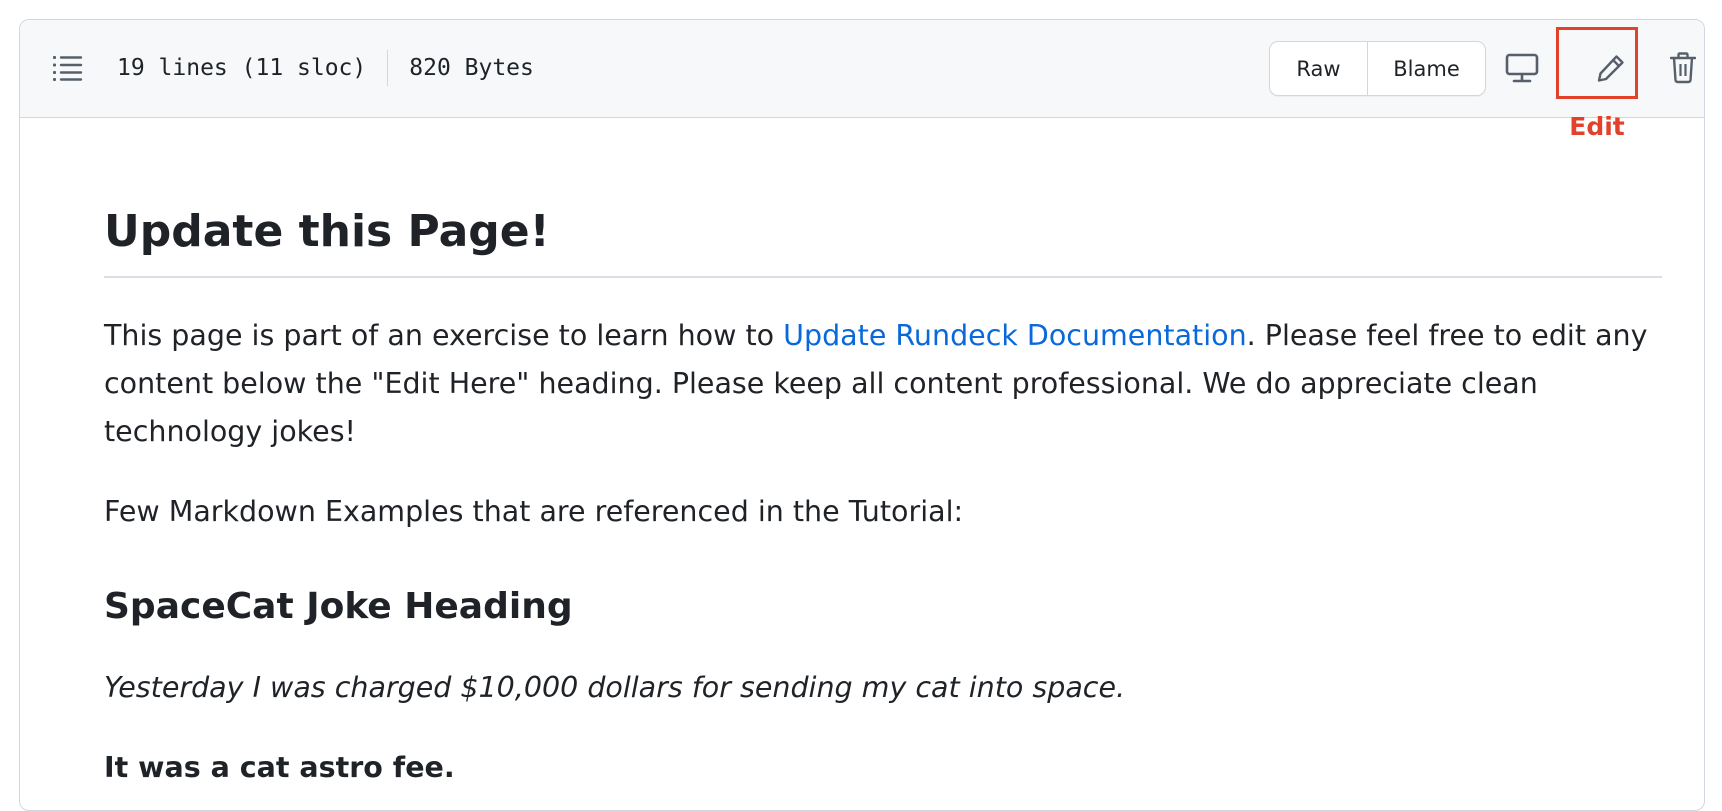 The height and width of the screenshot is (811, 1722). I want to click on list-unordered-icon, so click(68, 68).